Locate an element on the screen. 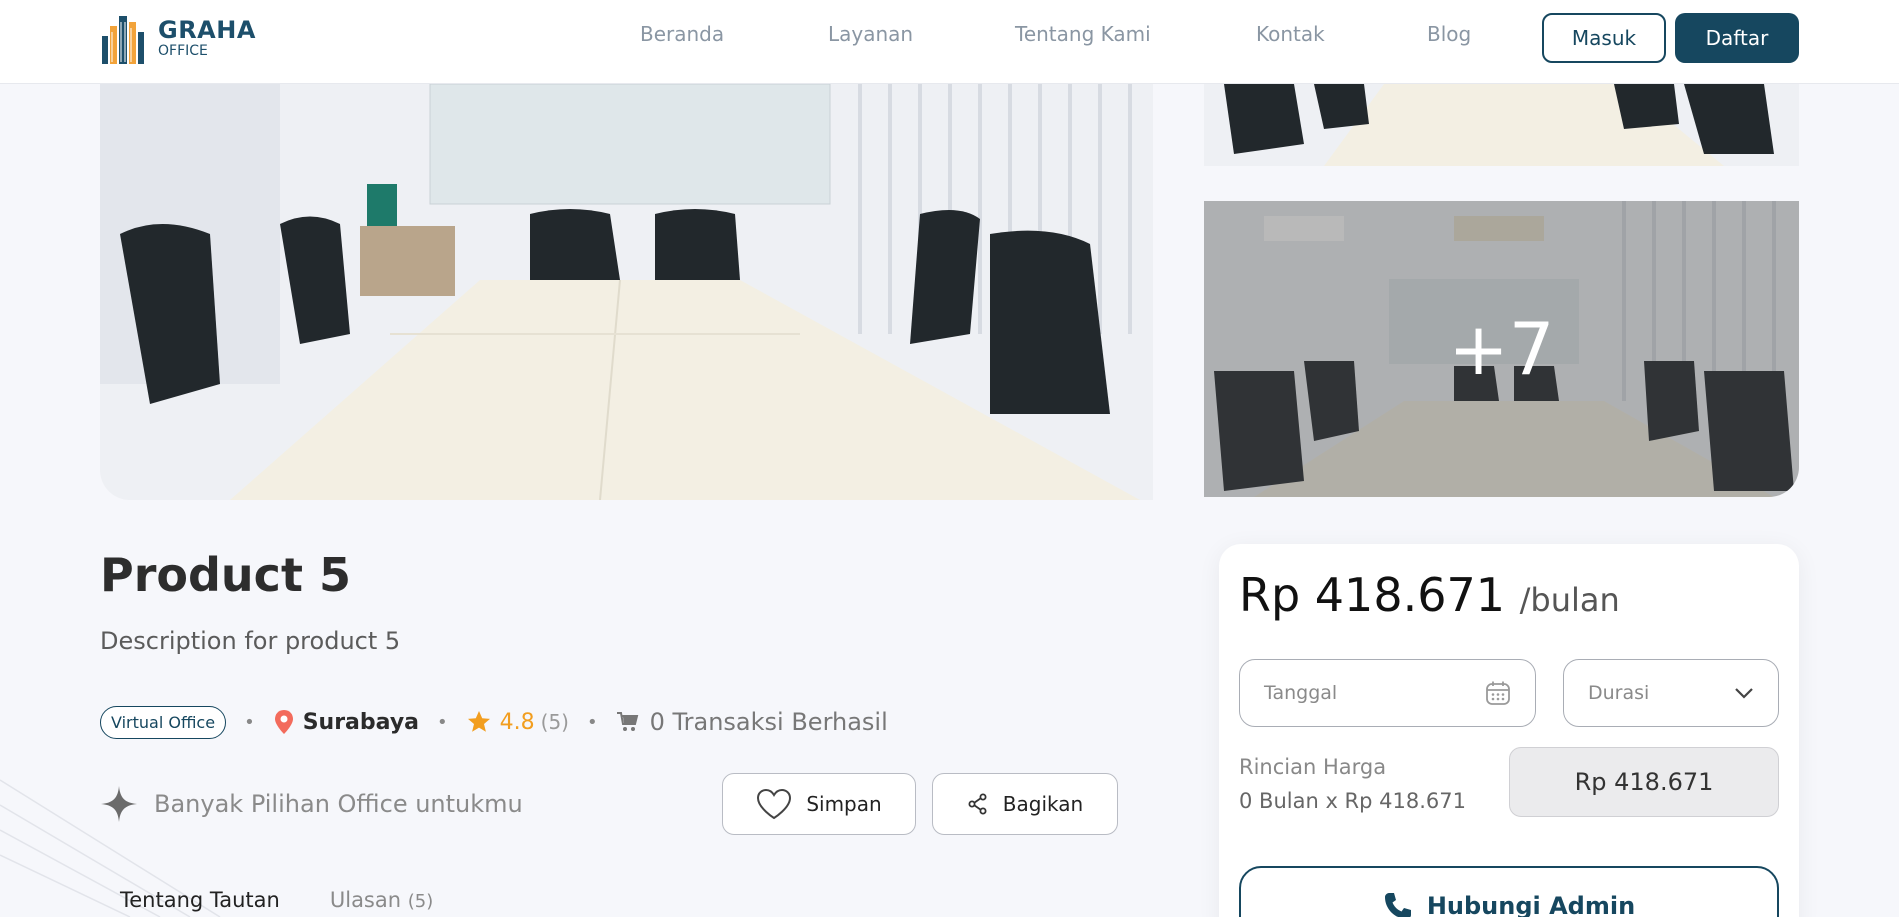  rating-count: (5) is located at coordinates (554, 722).